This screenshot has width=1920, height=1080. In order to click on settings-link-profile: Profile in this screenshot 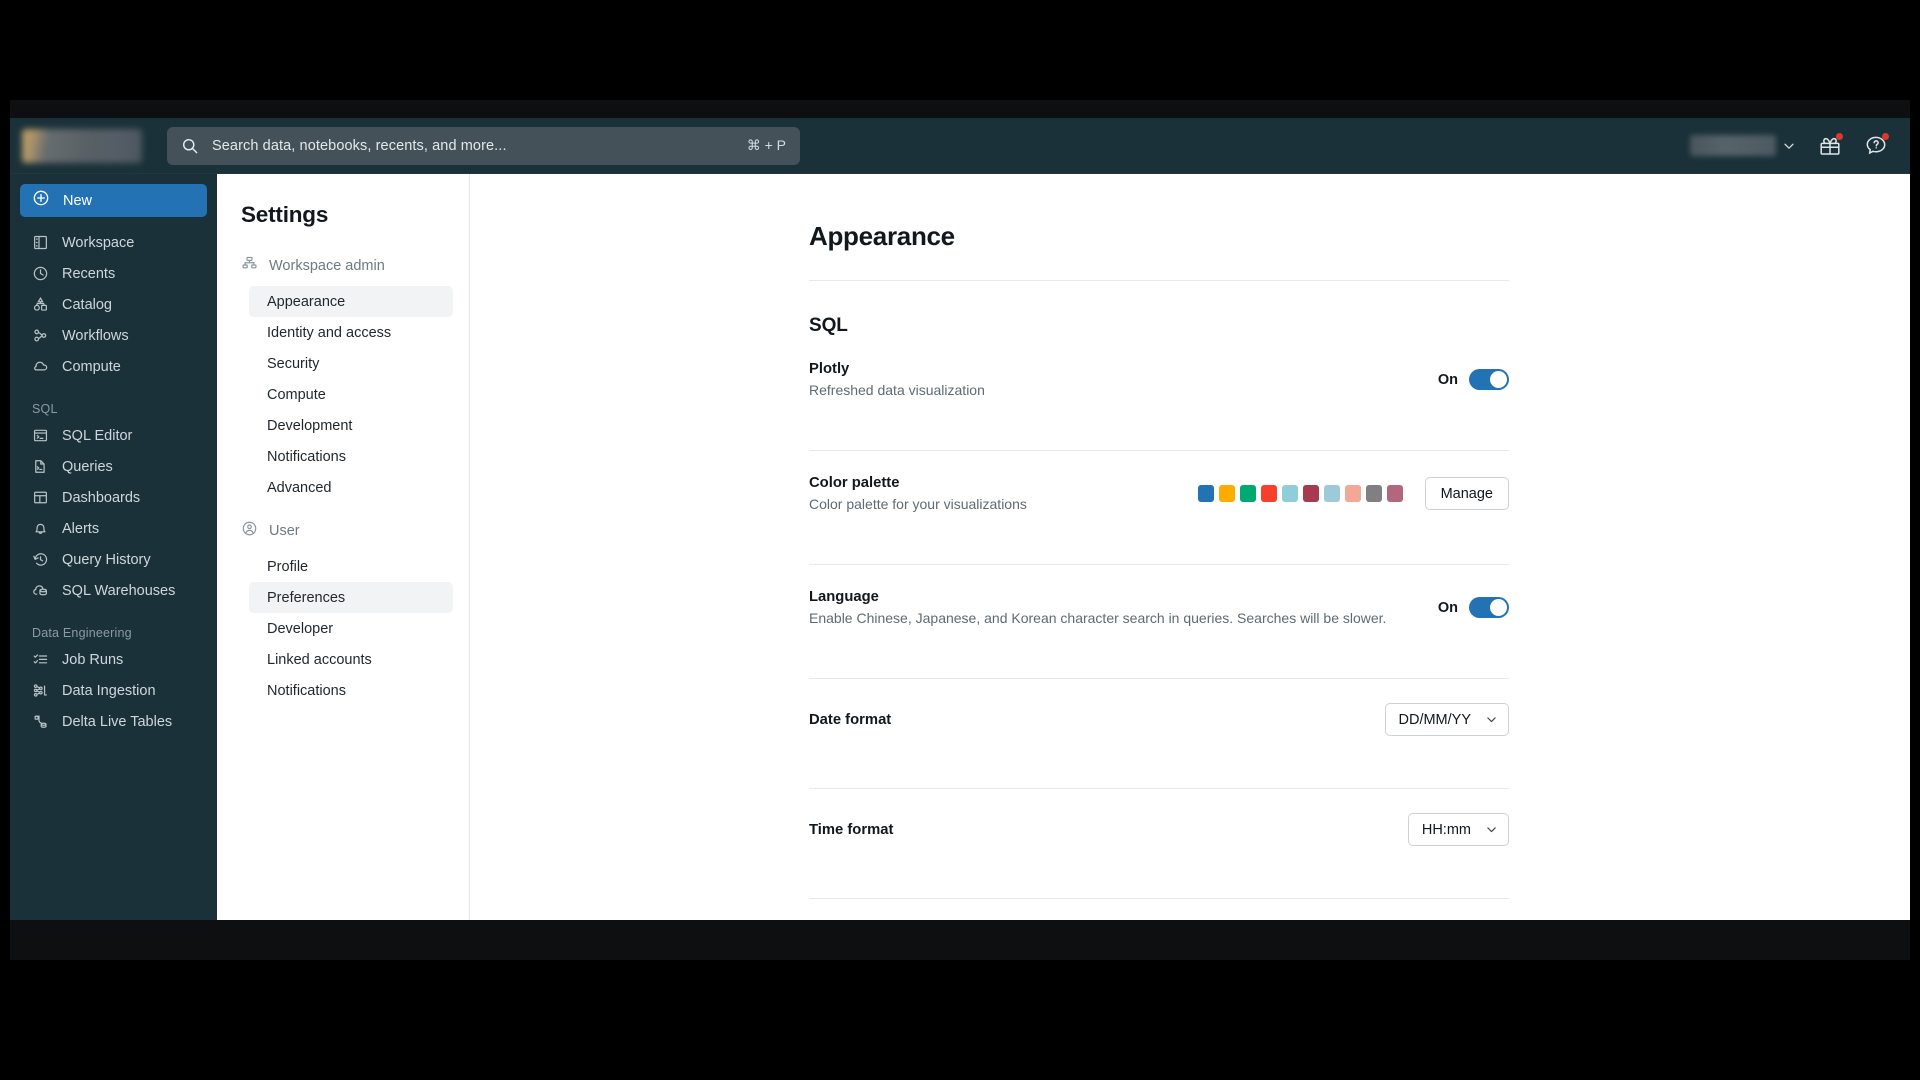, I will do `click(351, 566)`.